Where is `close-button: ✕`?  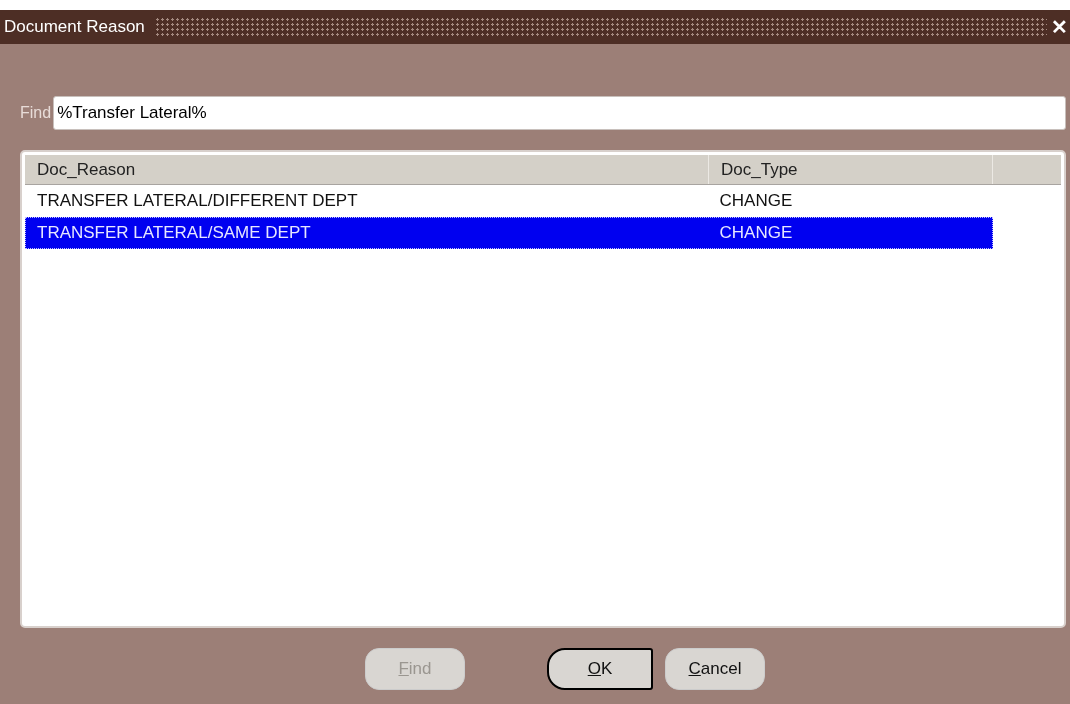
close-button: ✕ is located at coordinates (1059, 27).